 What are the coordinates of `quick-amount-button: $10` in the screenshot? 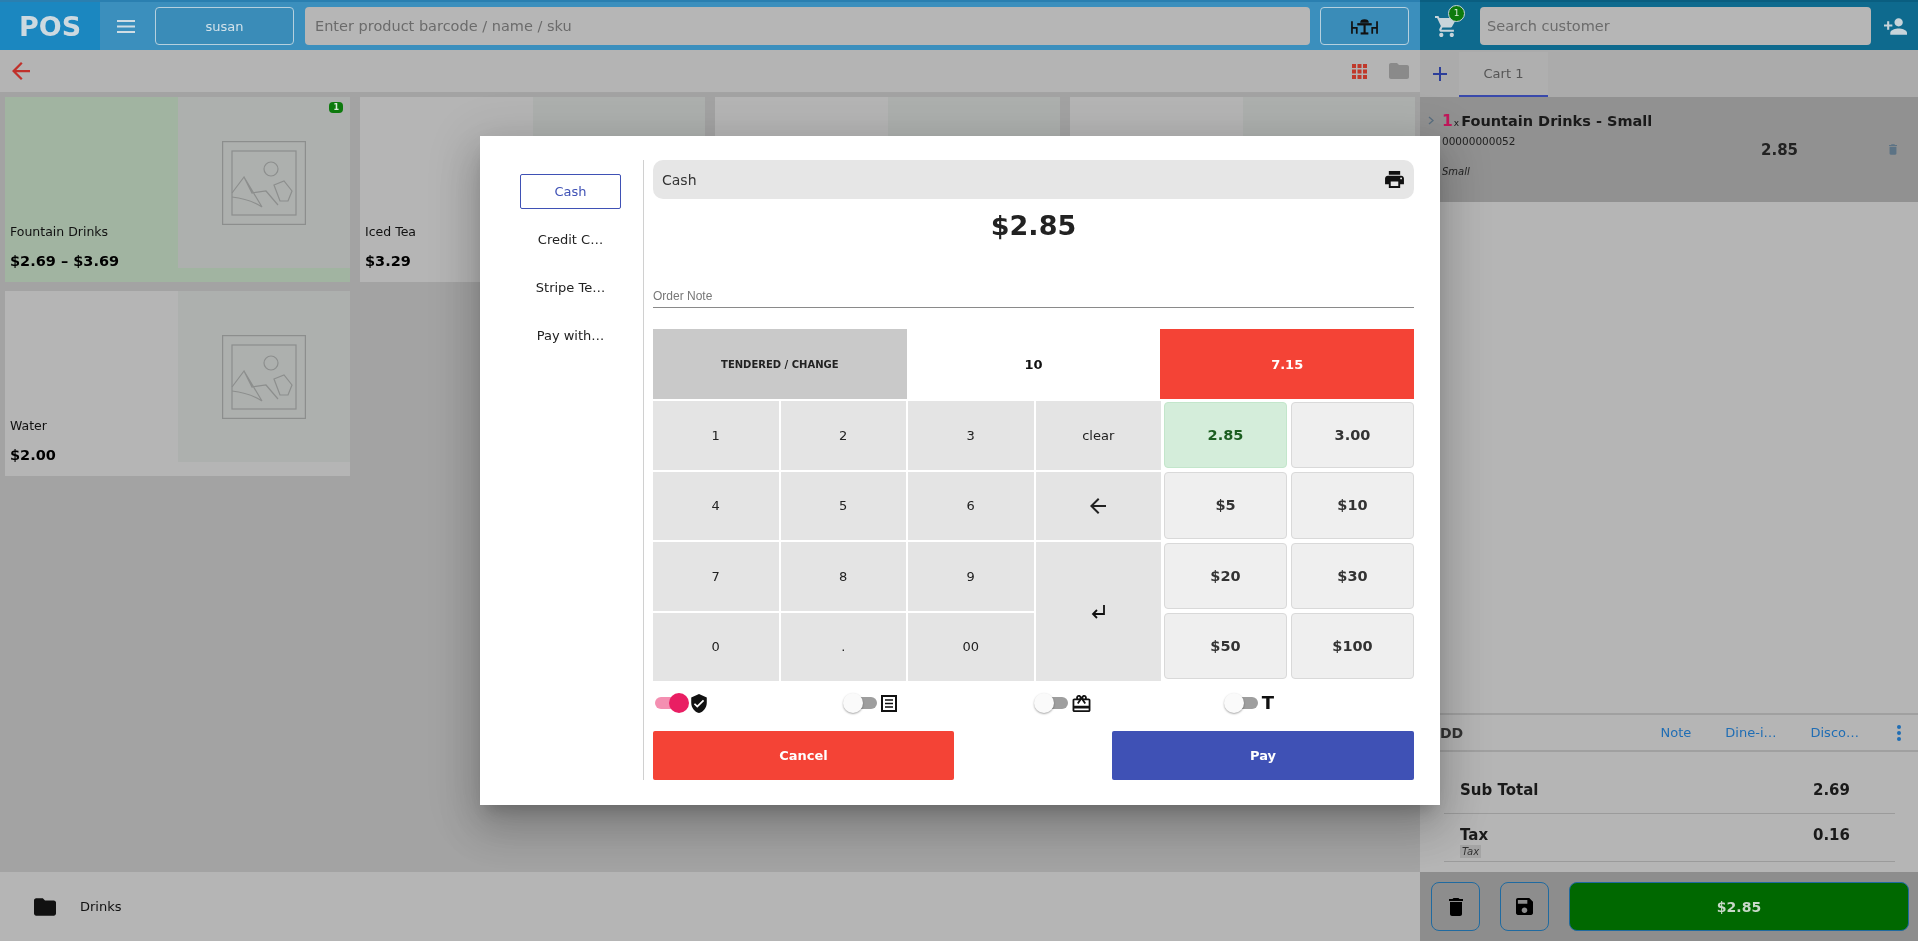 It's located at (1352, 505).